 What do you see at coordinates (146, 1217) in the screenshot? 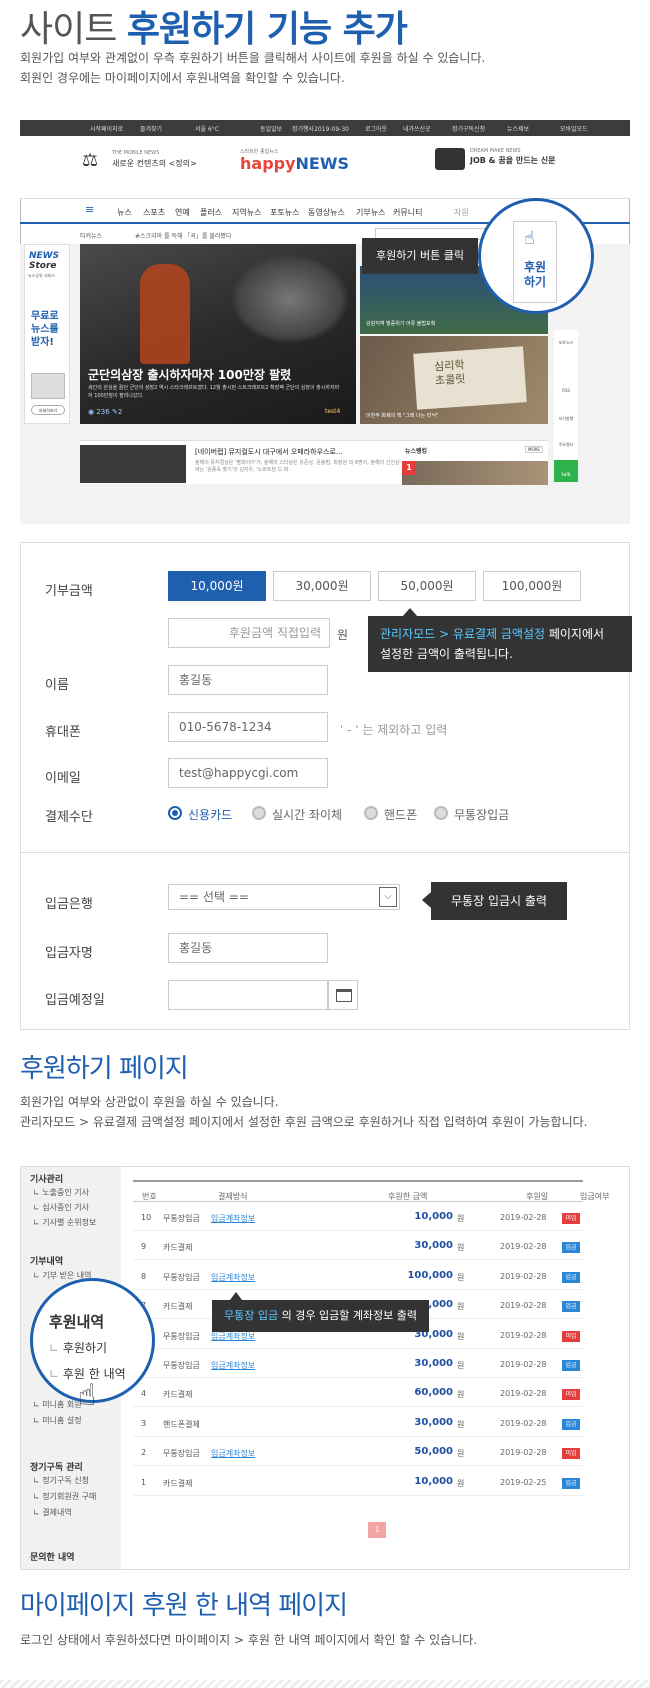
I see `row-no: 10` at bounding box center [146, 1217].